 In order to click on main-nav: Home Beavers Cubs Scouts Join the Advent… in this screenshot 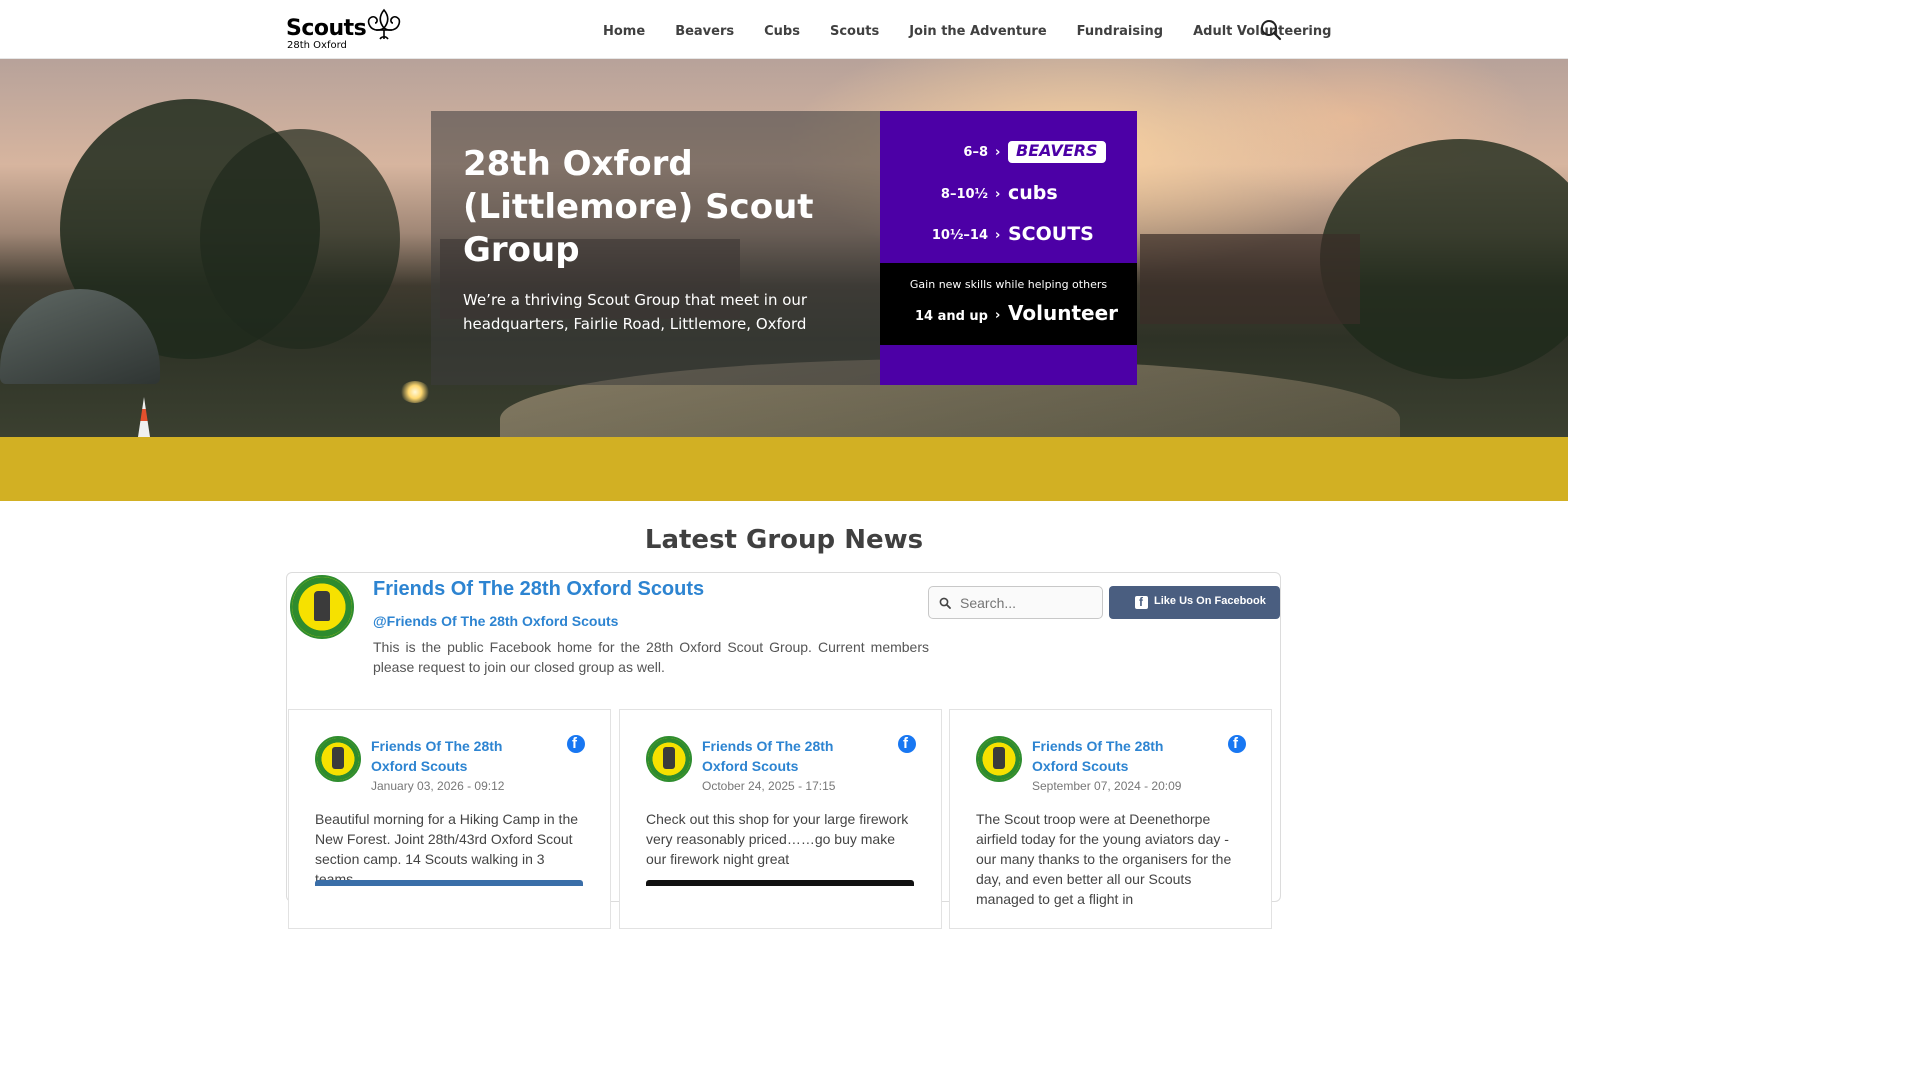, I will do `click(967, 33)`.